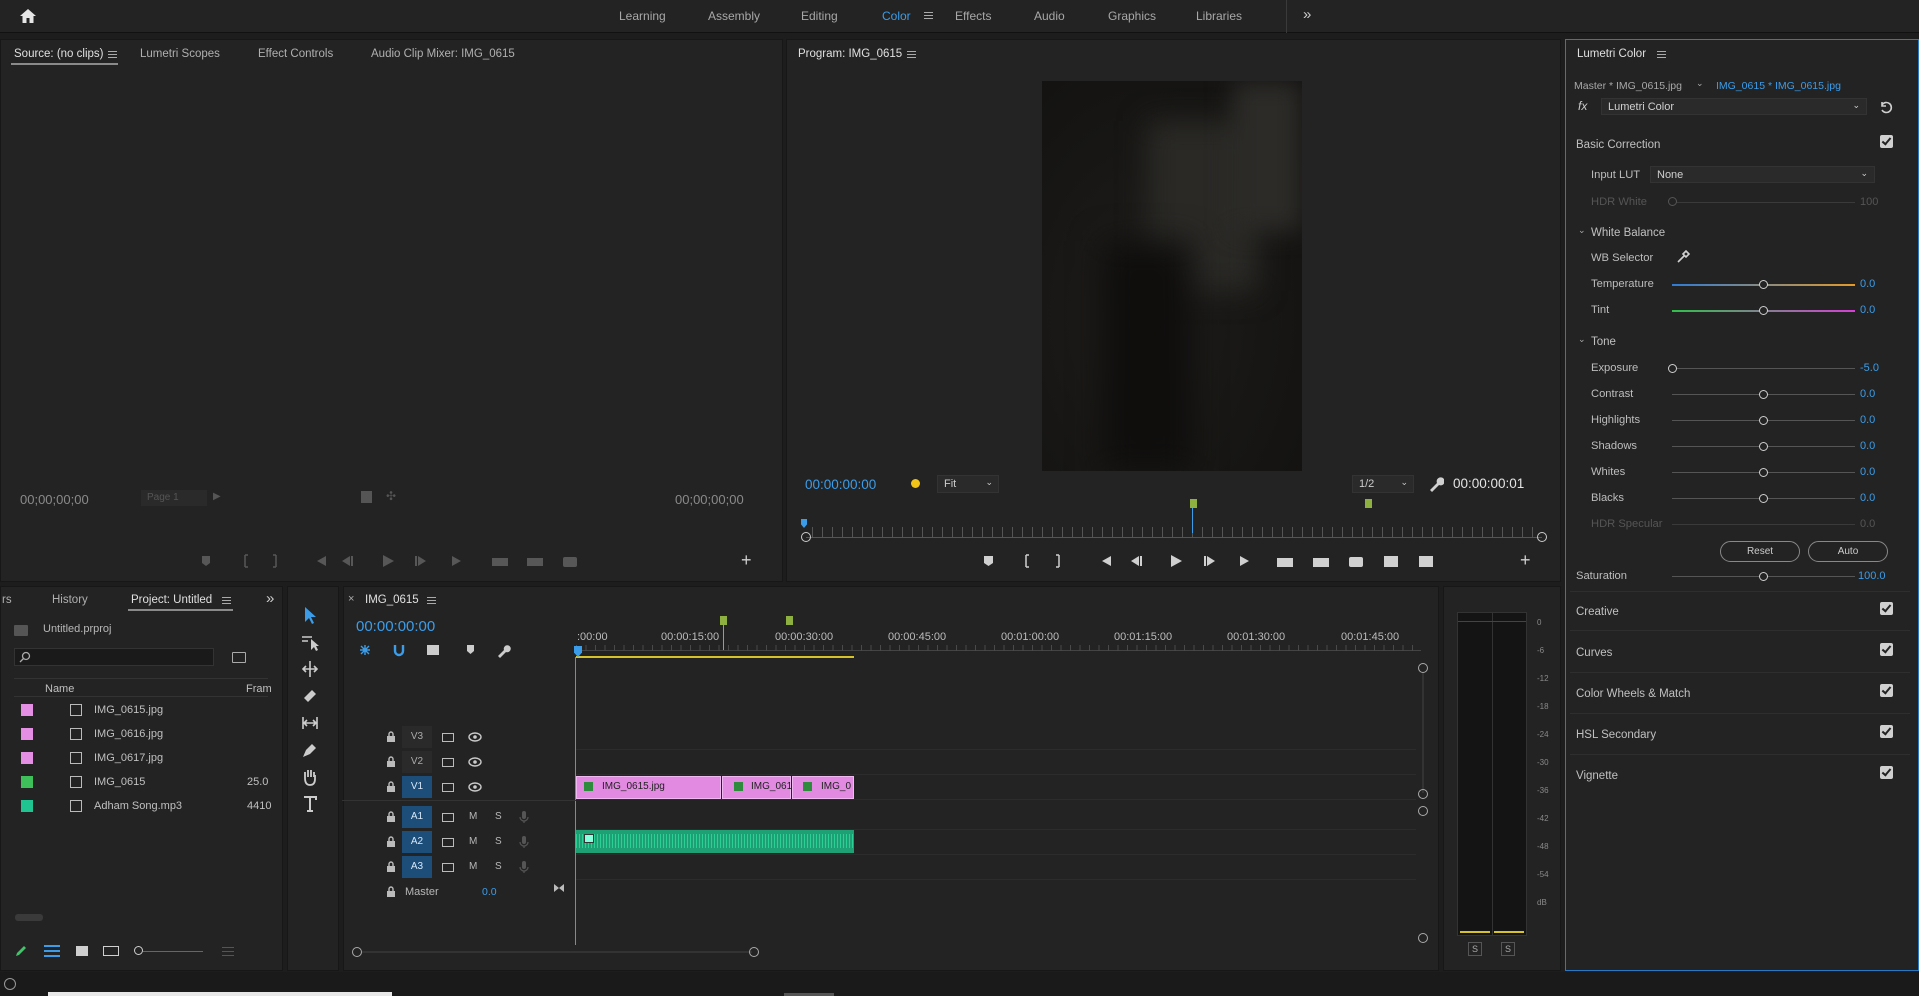  Describe the element at coordinates (10, 984) in the screenshot. I see `status-icon` at that location.